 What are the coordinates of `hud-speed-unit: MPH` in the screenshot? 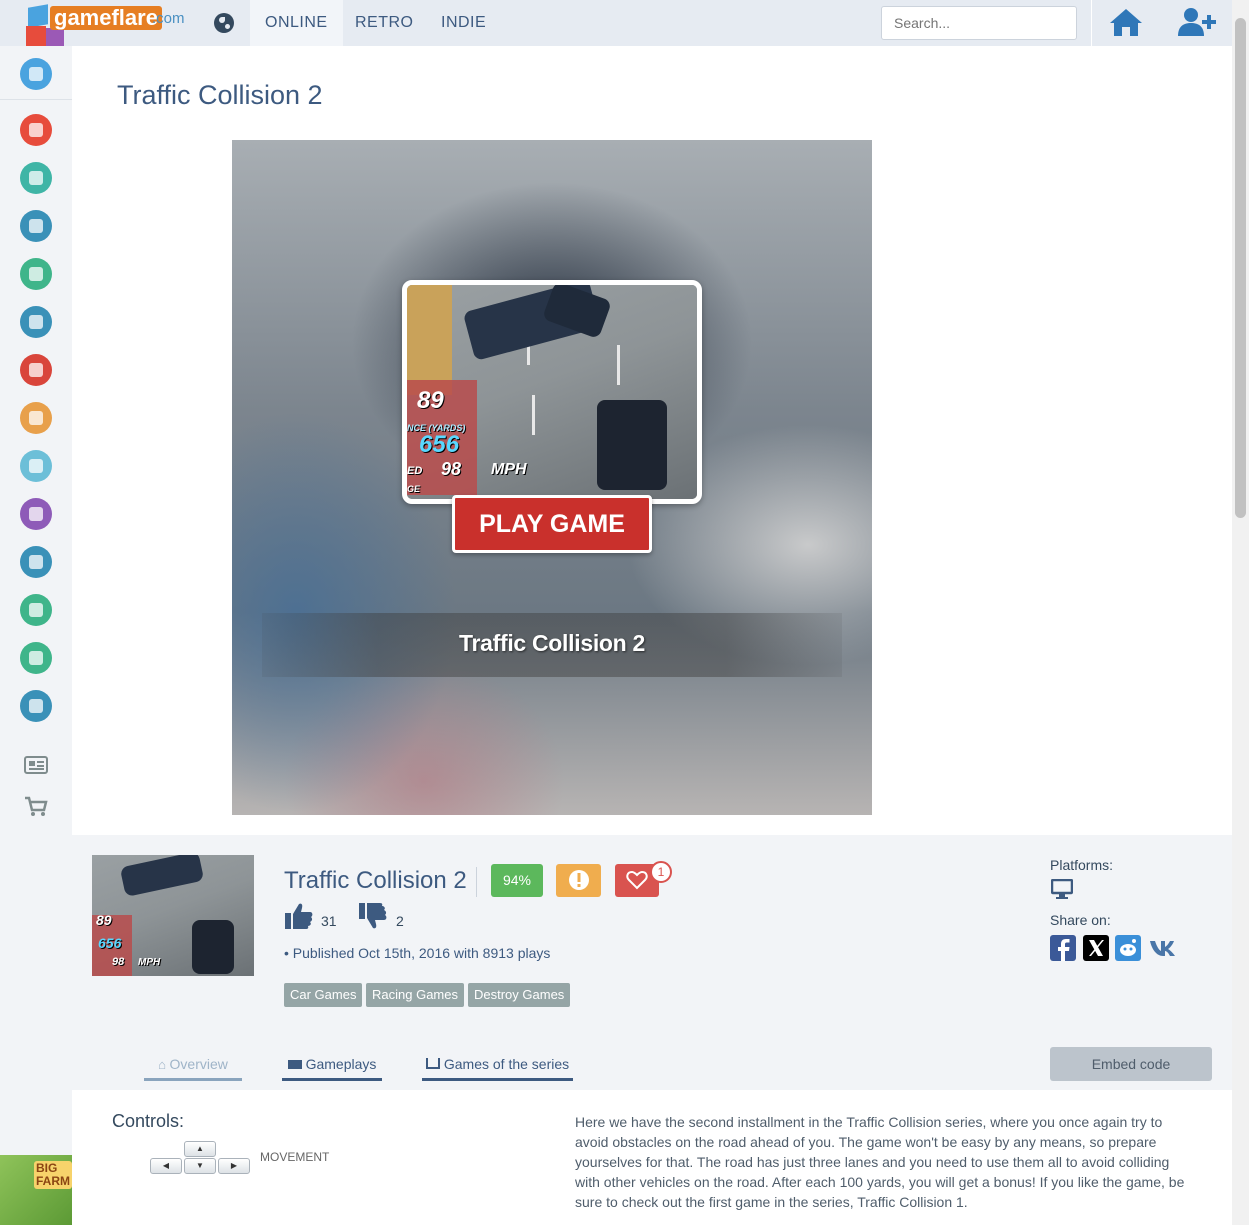 It's located at (509, 469).